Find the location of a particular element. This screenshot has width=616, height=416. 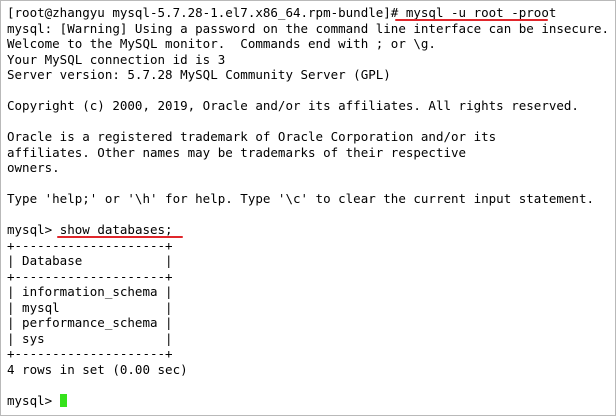

login-command-underline is located at coordinates (471, 20).